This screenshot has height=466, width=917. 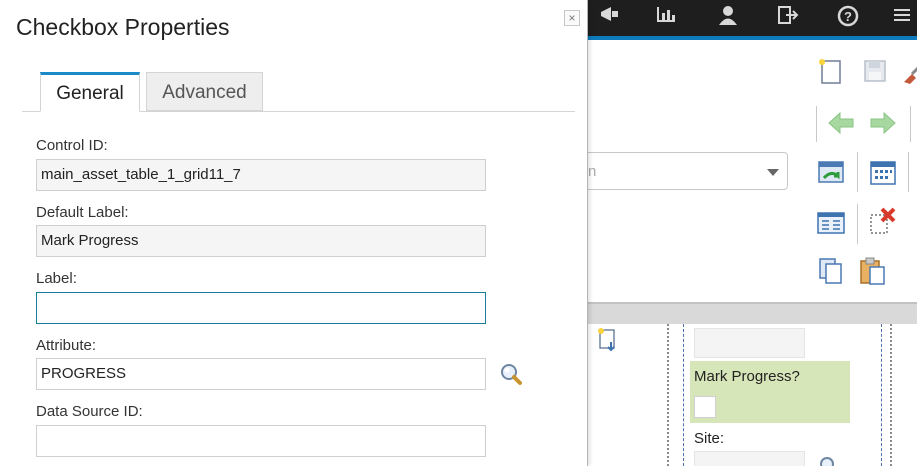 I want to click on delete-icon, so click(x=883, y=221).